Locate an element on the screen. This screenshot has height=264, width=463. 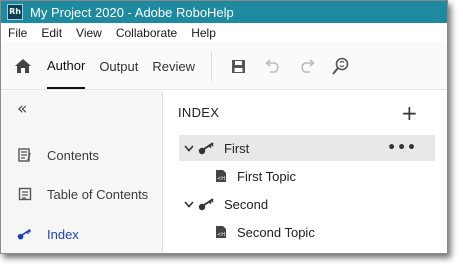
index-topic-row: <H Second Topic is located at coordinates (265, 232).